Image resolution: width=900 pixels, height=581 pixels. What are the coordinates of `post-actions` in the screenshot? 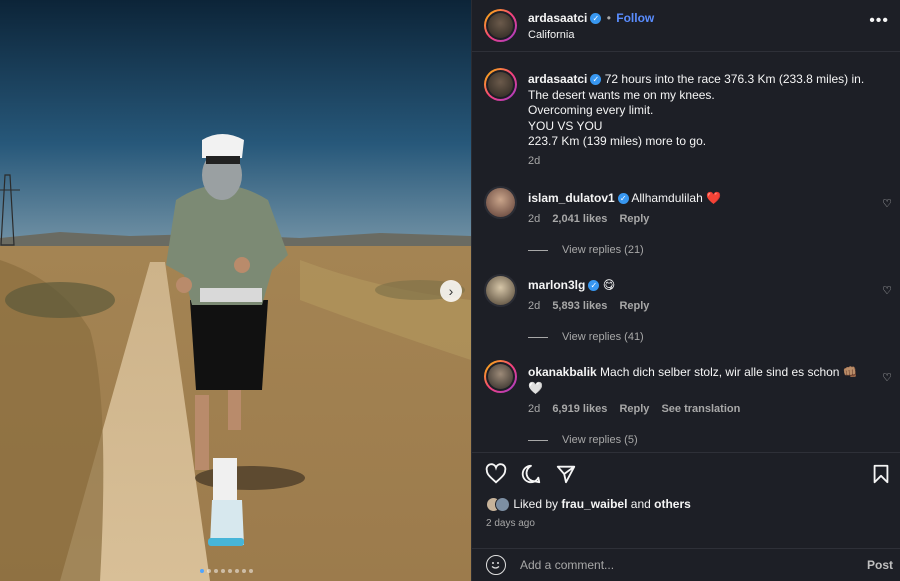 It's located at (686, 472).